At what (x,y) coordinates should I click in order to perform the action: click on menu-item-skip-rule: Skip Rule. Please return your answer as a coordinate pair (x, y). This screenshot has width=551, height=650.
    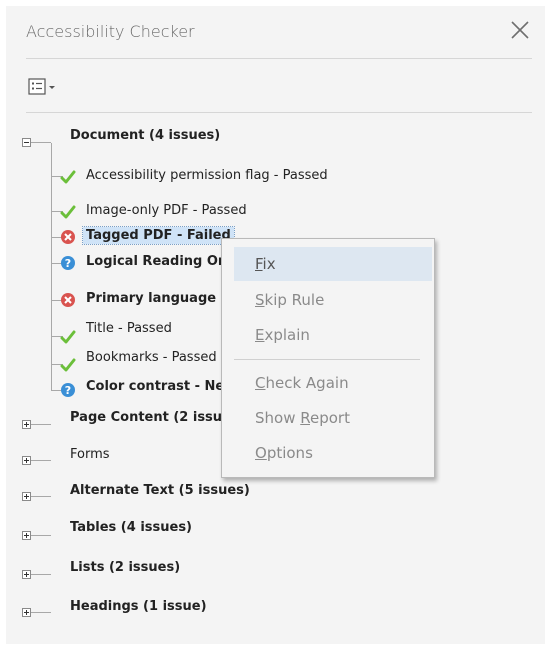
    Looking at the image, I should click on (333, 300).